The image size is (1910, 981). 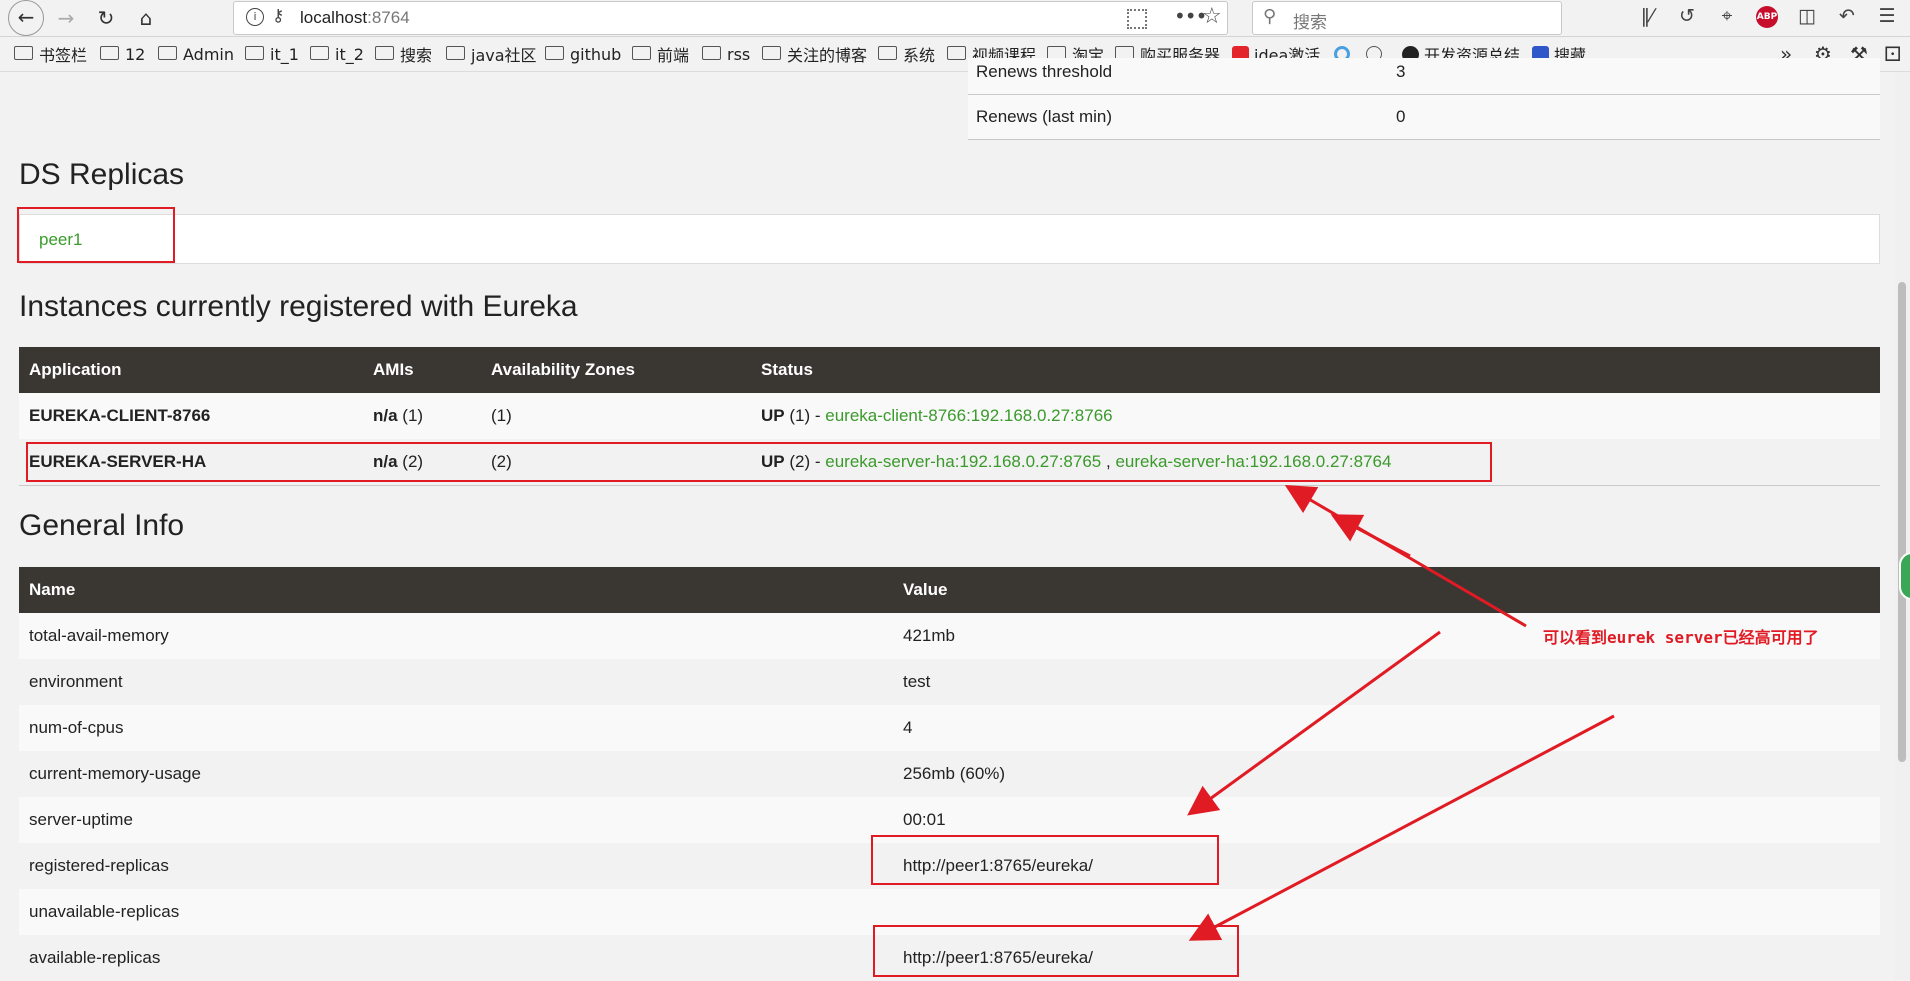 I want to click on side-widget-icon, so click(x=1904, y=576).